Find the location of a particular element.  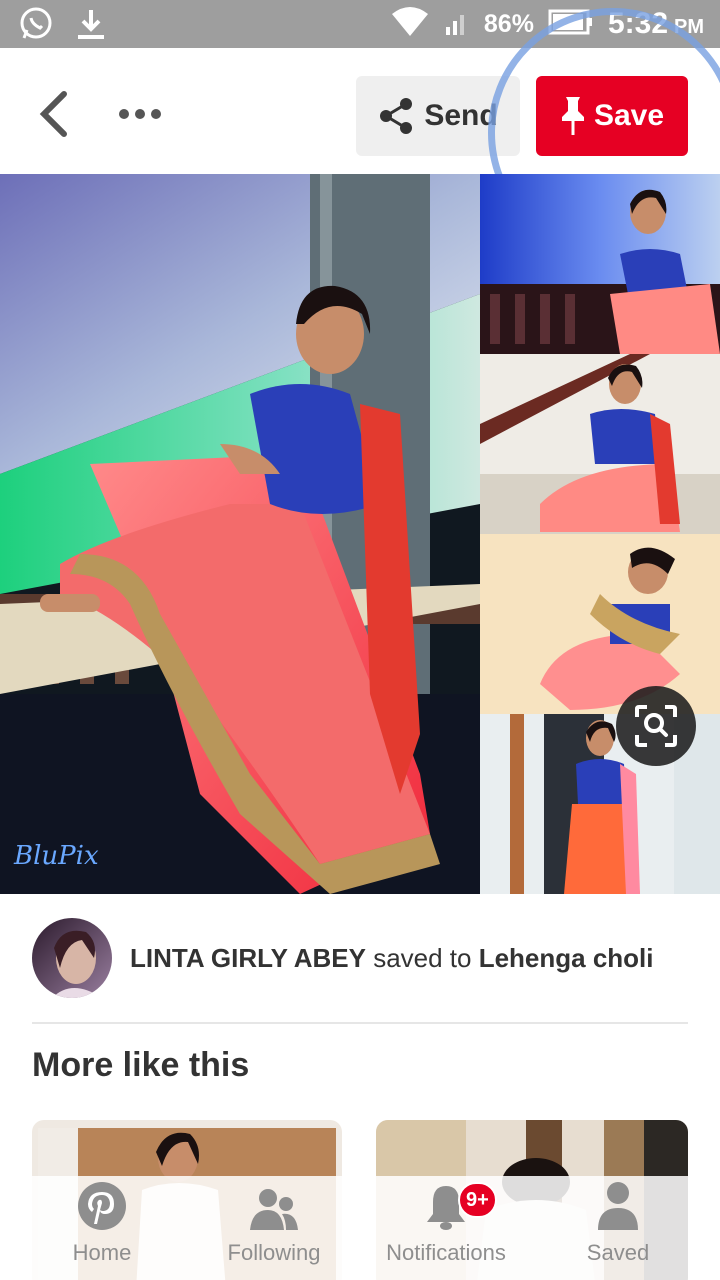

nav-home-label: Home is located at coordinates (102, 1252).